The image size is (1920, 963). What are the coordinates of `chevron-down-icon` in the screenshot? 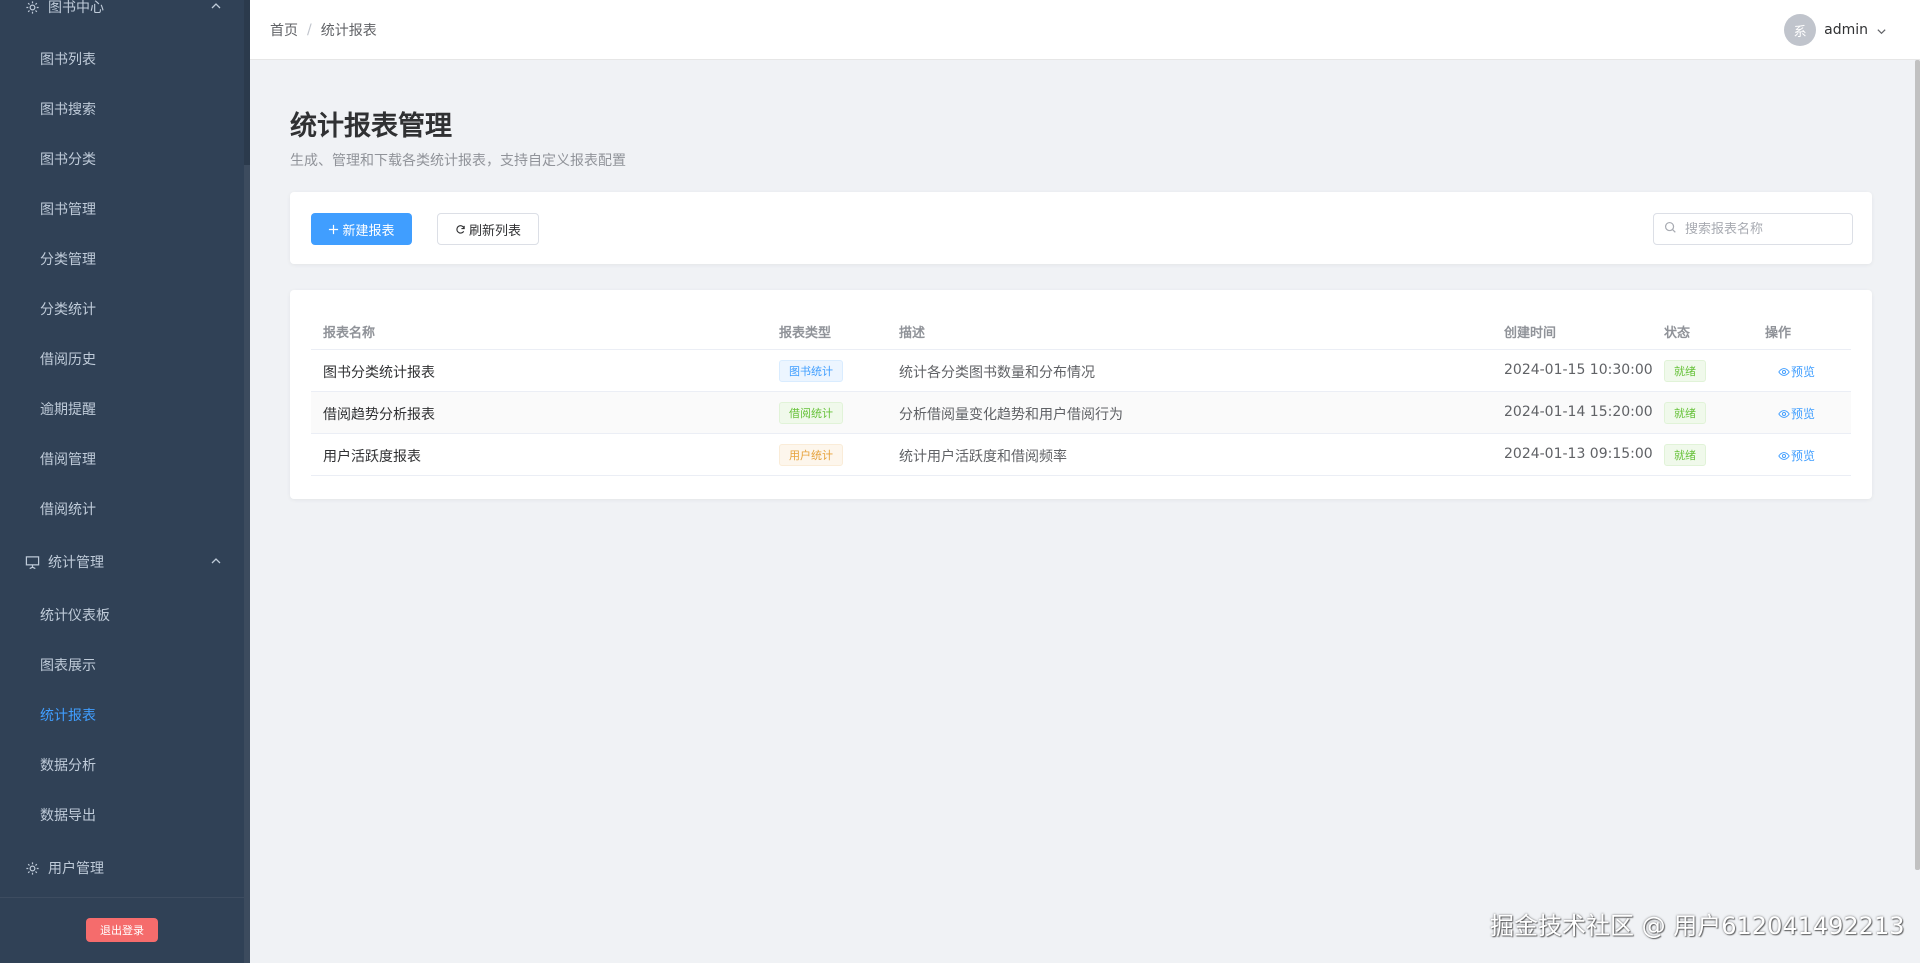 It's located at (1881, 30).